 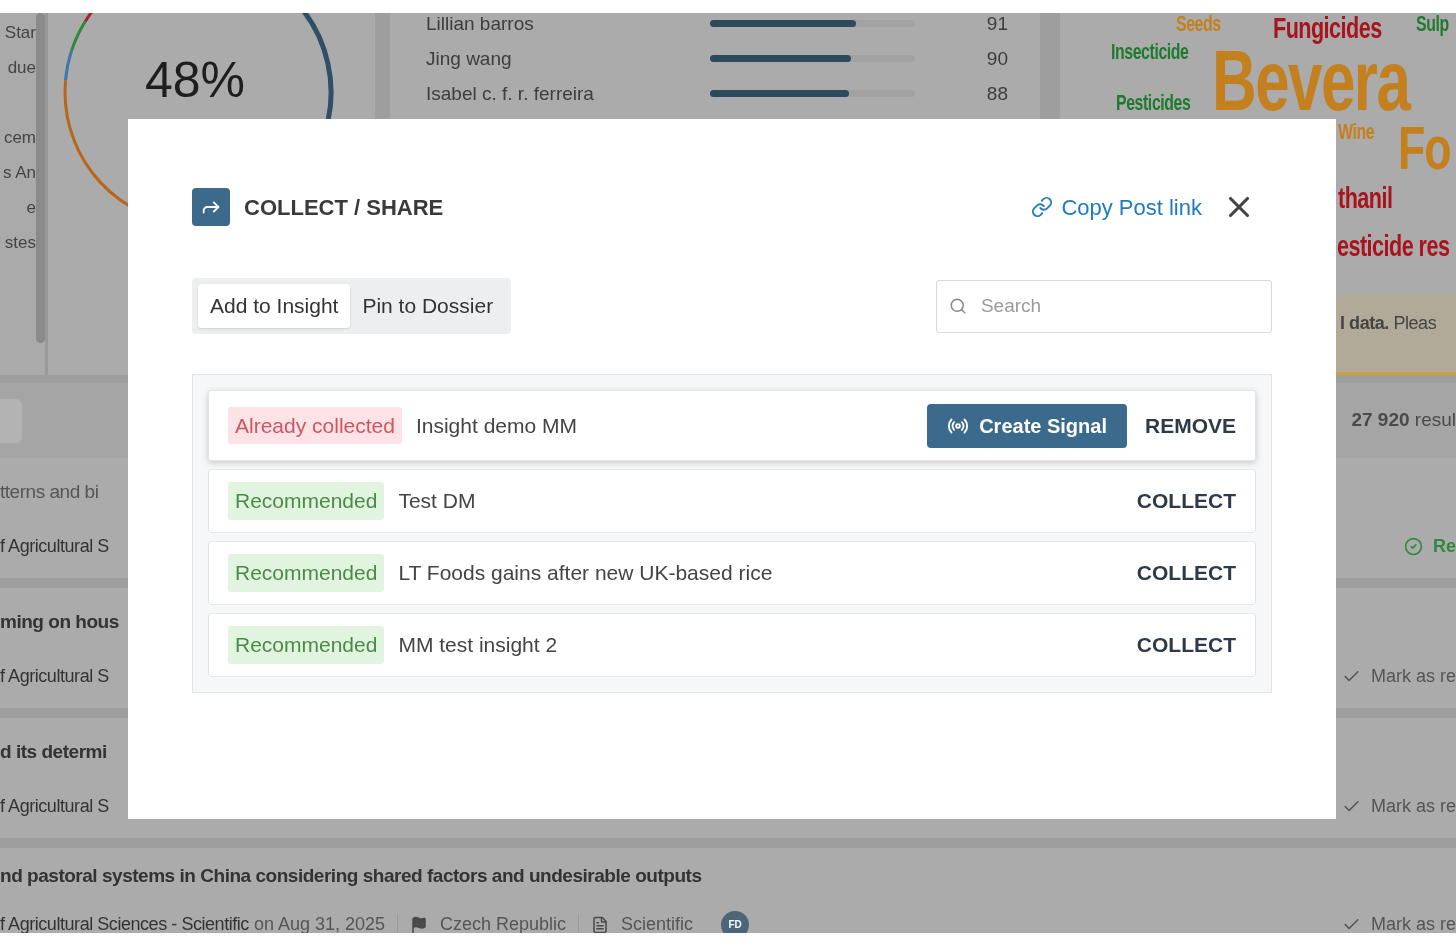 I want to click on results-count: 27 920 resul, so click(x=1403, y=420).